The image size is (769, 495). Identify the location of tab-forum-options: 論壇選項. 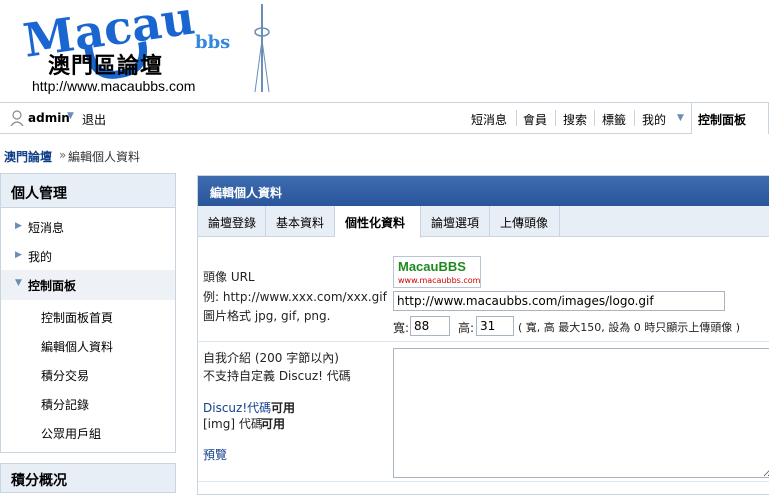
(455, 221).